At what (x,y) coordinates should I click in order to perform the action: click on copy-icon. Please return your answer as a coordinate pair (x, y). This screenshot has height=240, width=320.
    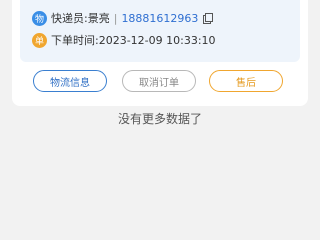
    Looking at the image, I should click on (208, 18).